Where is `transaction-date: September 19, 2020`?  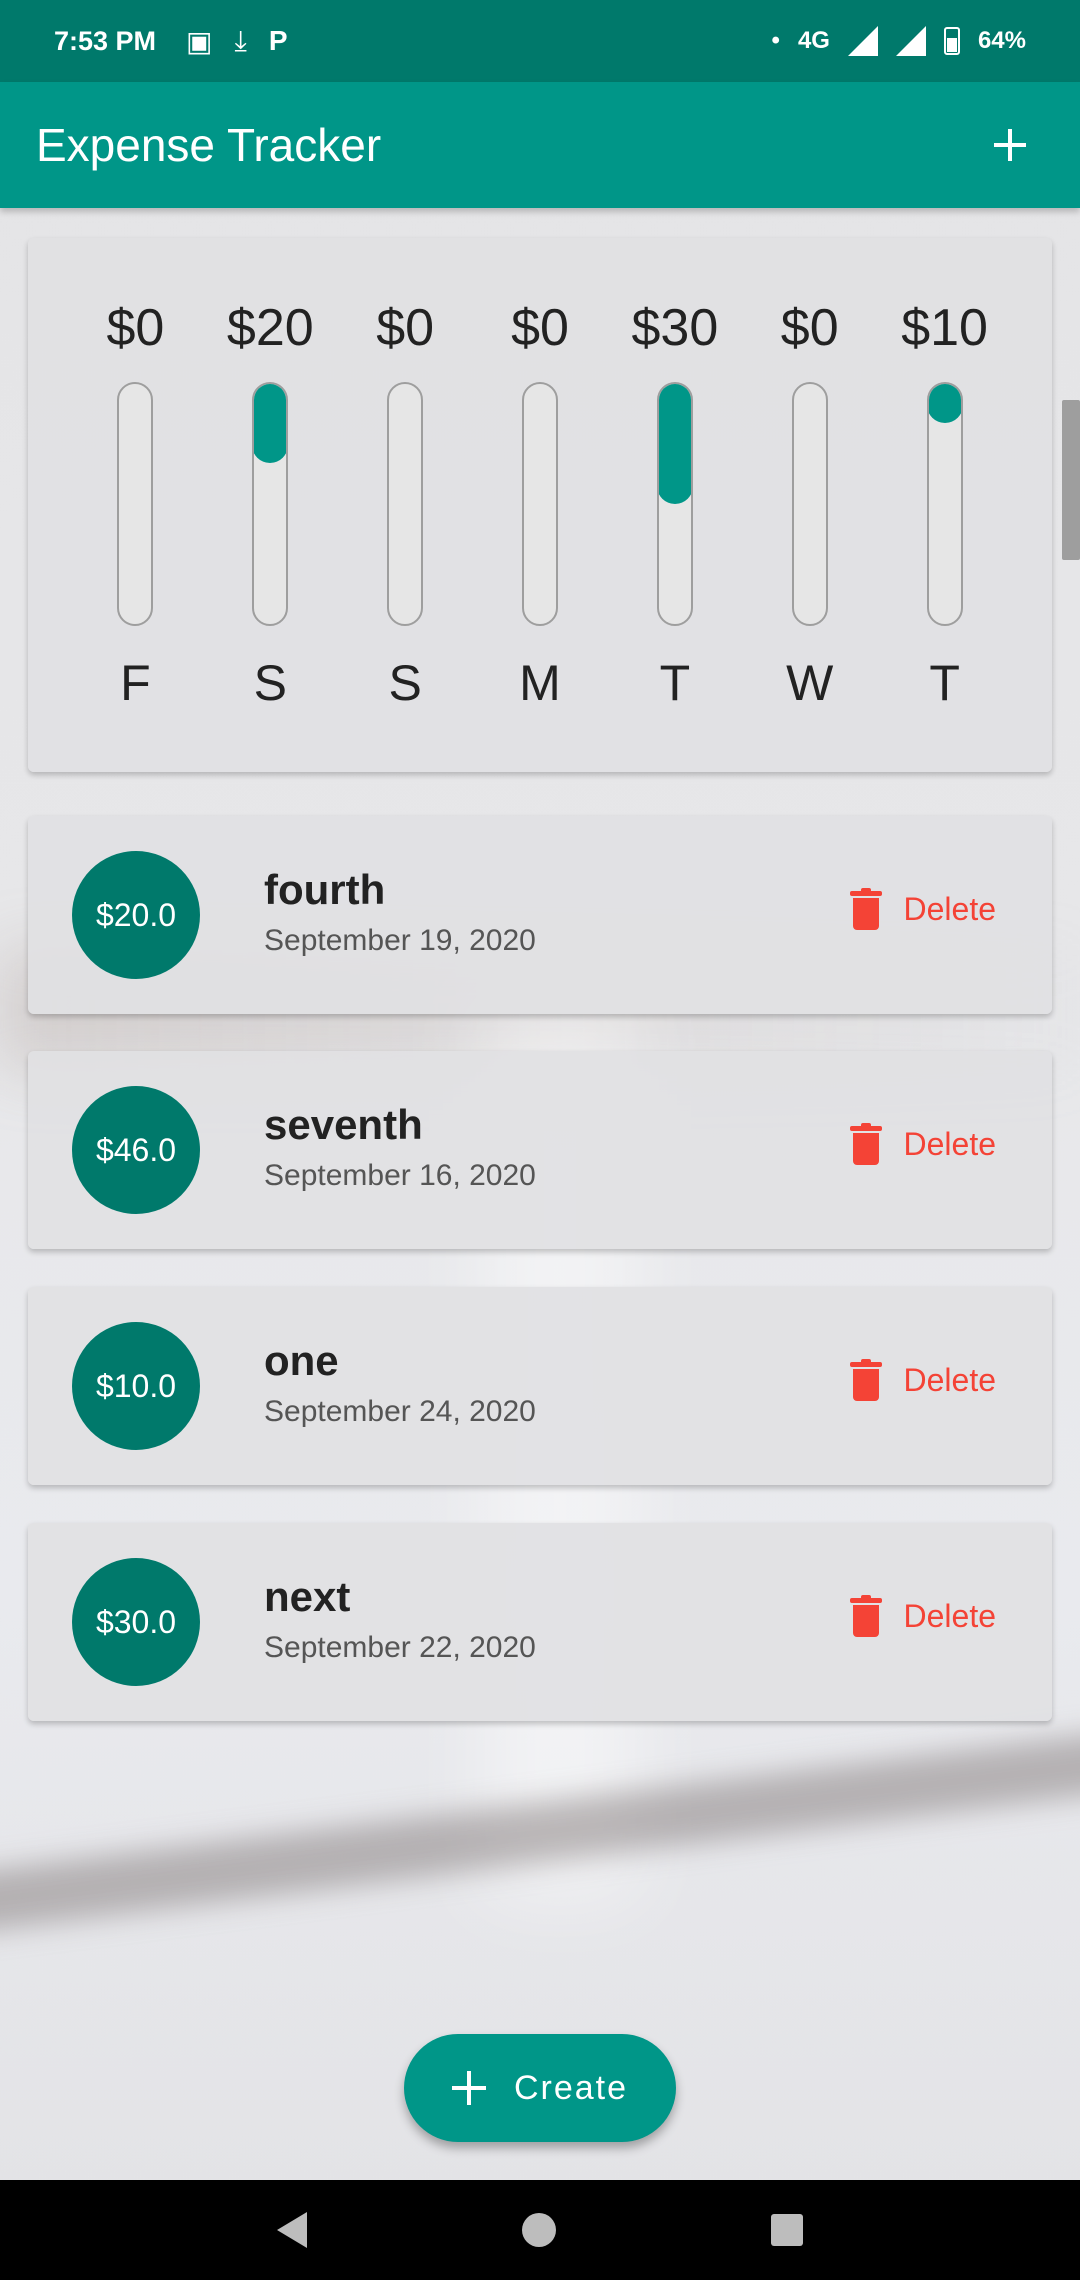 transaction-date: September 19, 2020 is located at coordinates (400, 940).